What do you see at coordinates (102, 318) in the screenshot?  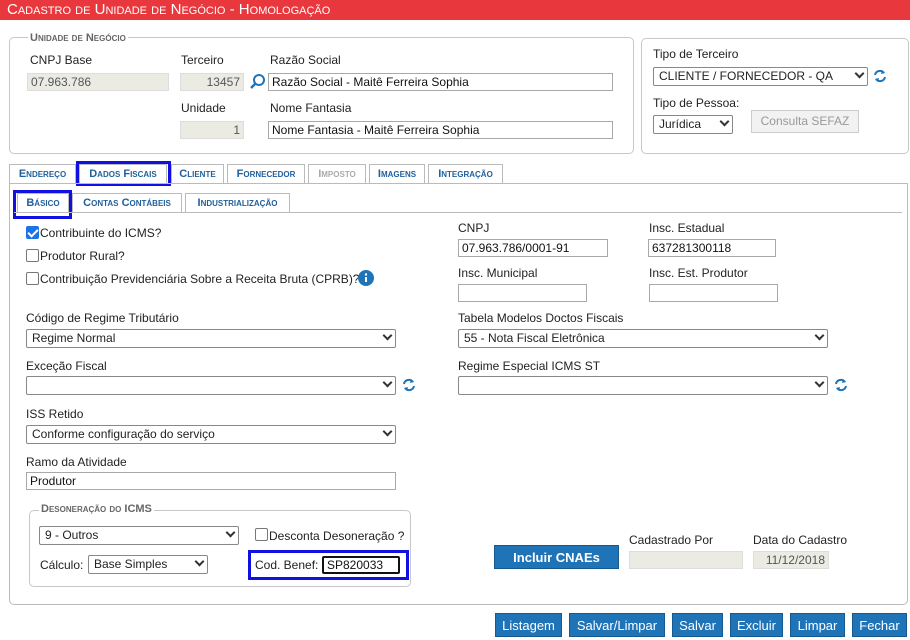 I see `crt-label: Código de Regime Tributário` at bounding box center [102, 318].